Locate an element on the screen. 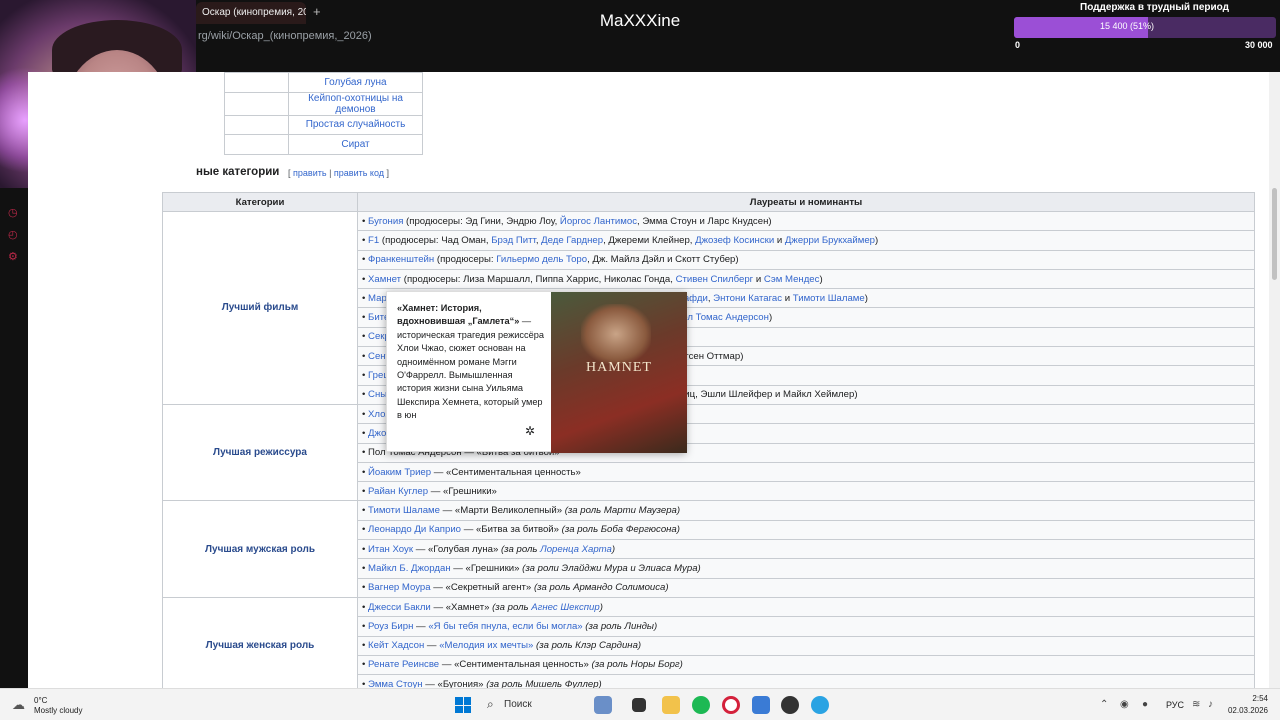 The width and height of the screenshot is (1280, 720). opera-icon is located at coordinates (731, 705).